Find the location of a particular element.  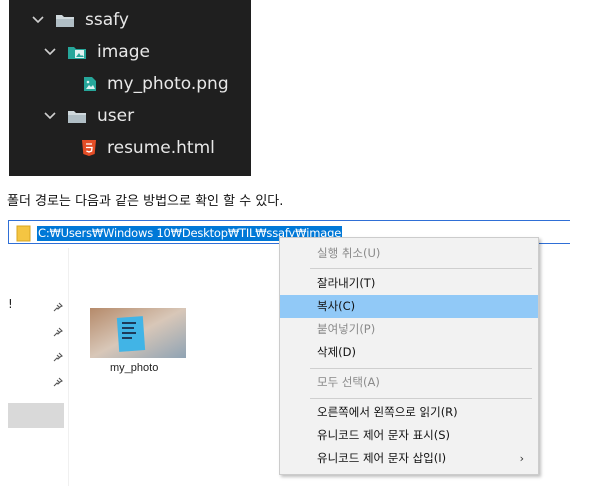

menu-item-paste: 붙여넣기(P) is located at coordinates (409, 329).